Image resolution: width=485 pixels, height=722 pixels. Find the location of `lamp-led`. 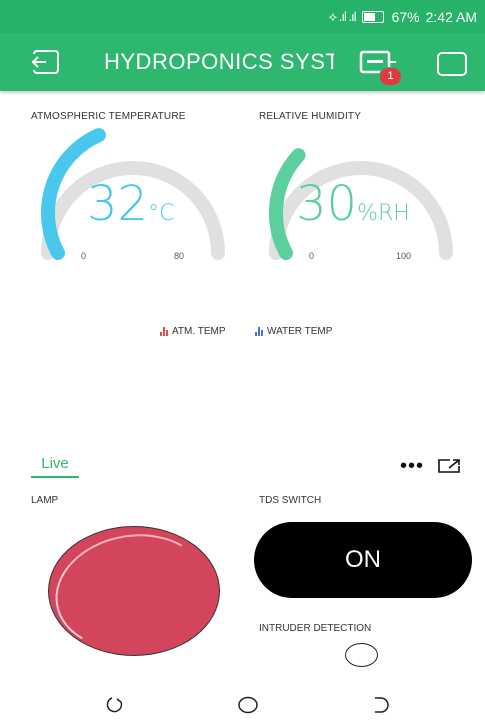

lamp-led is located at coordinates (134, 591).